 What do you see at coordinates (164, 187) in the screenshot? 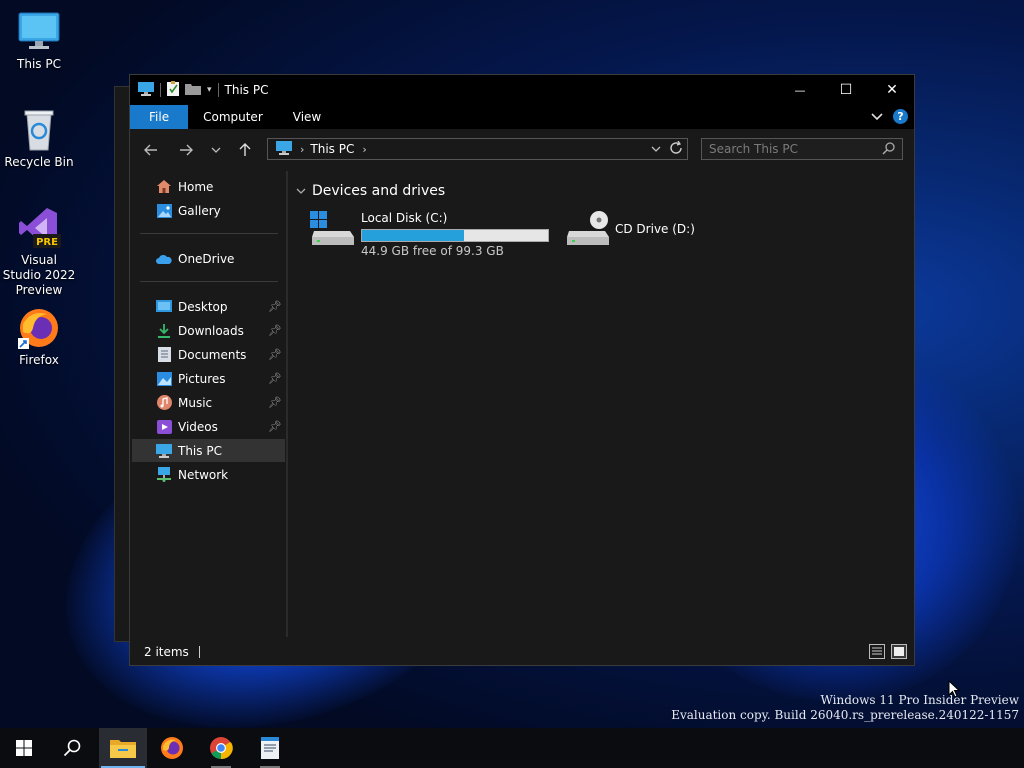
I see `home-icon` at bounding box center [164, 187].